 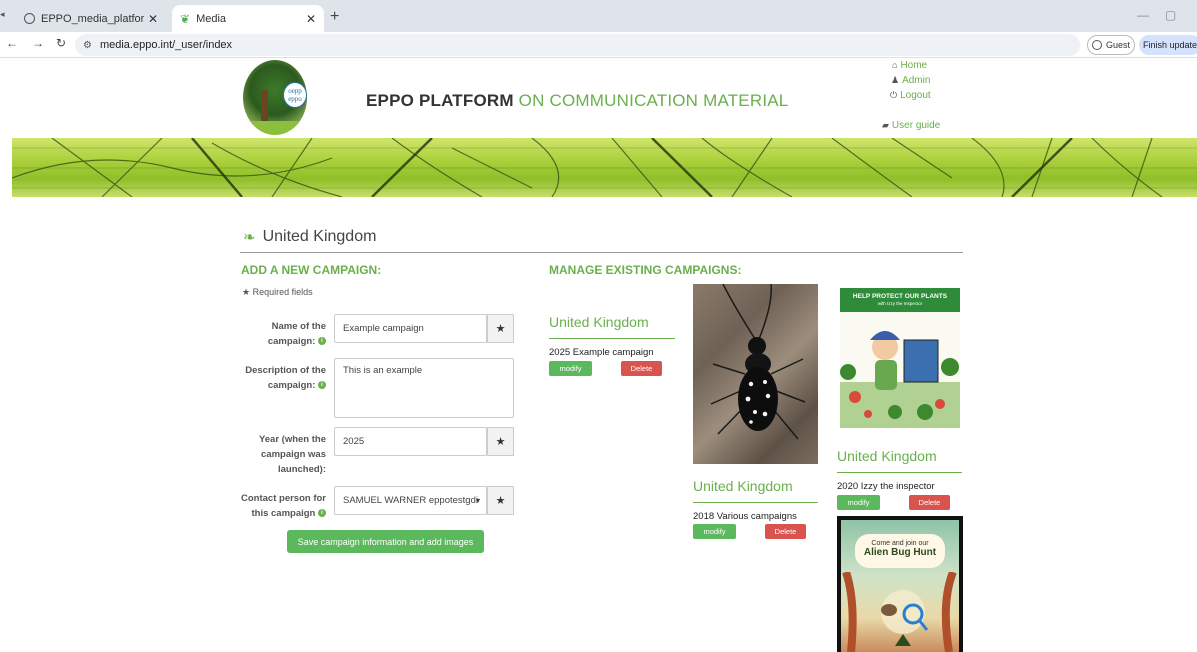 What do you see at coordinates (246, 292) in the screenshot?
I see `star-icon: ★` at bounding box center [246, 292].